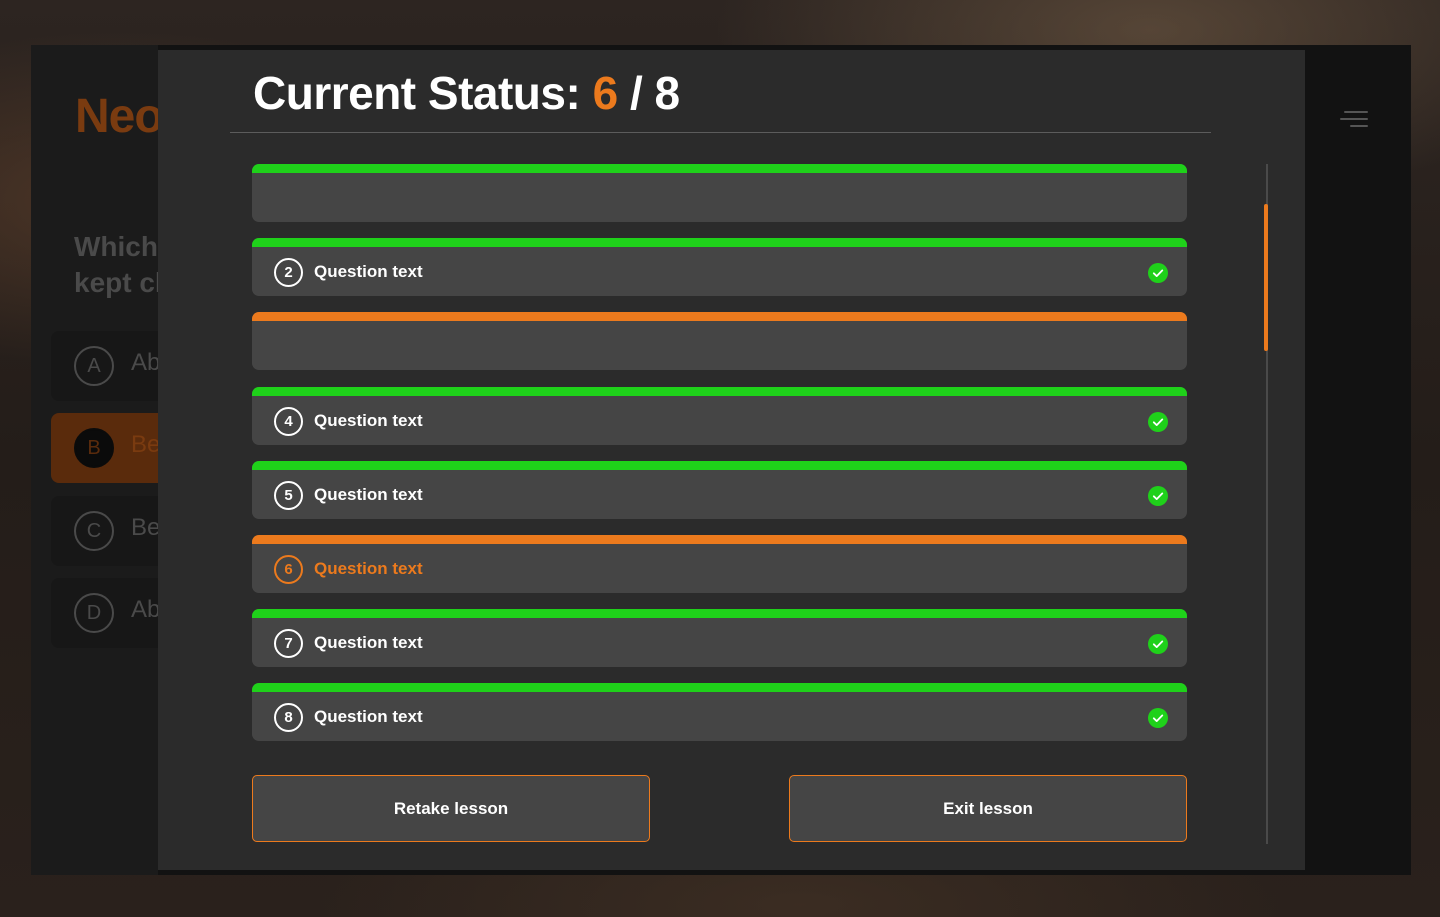  I want to click on background-question-line: Which, so click(116, 246).